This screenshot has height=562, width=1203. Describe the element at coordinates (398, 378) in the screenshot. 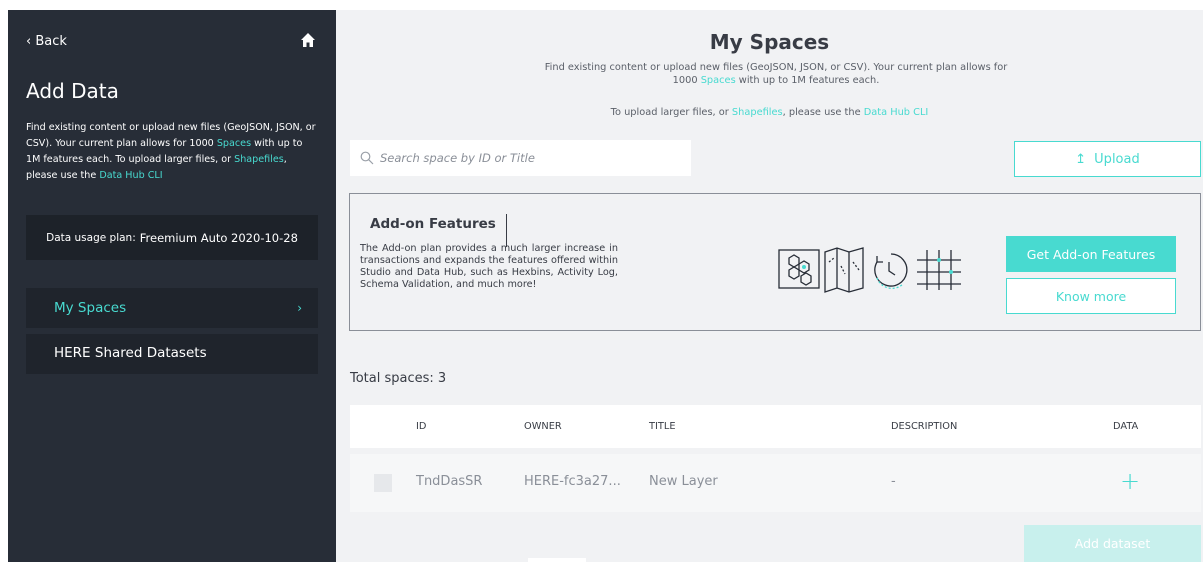

I see `total-spaces-label: Total spaces: 3` at that location.